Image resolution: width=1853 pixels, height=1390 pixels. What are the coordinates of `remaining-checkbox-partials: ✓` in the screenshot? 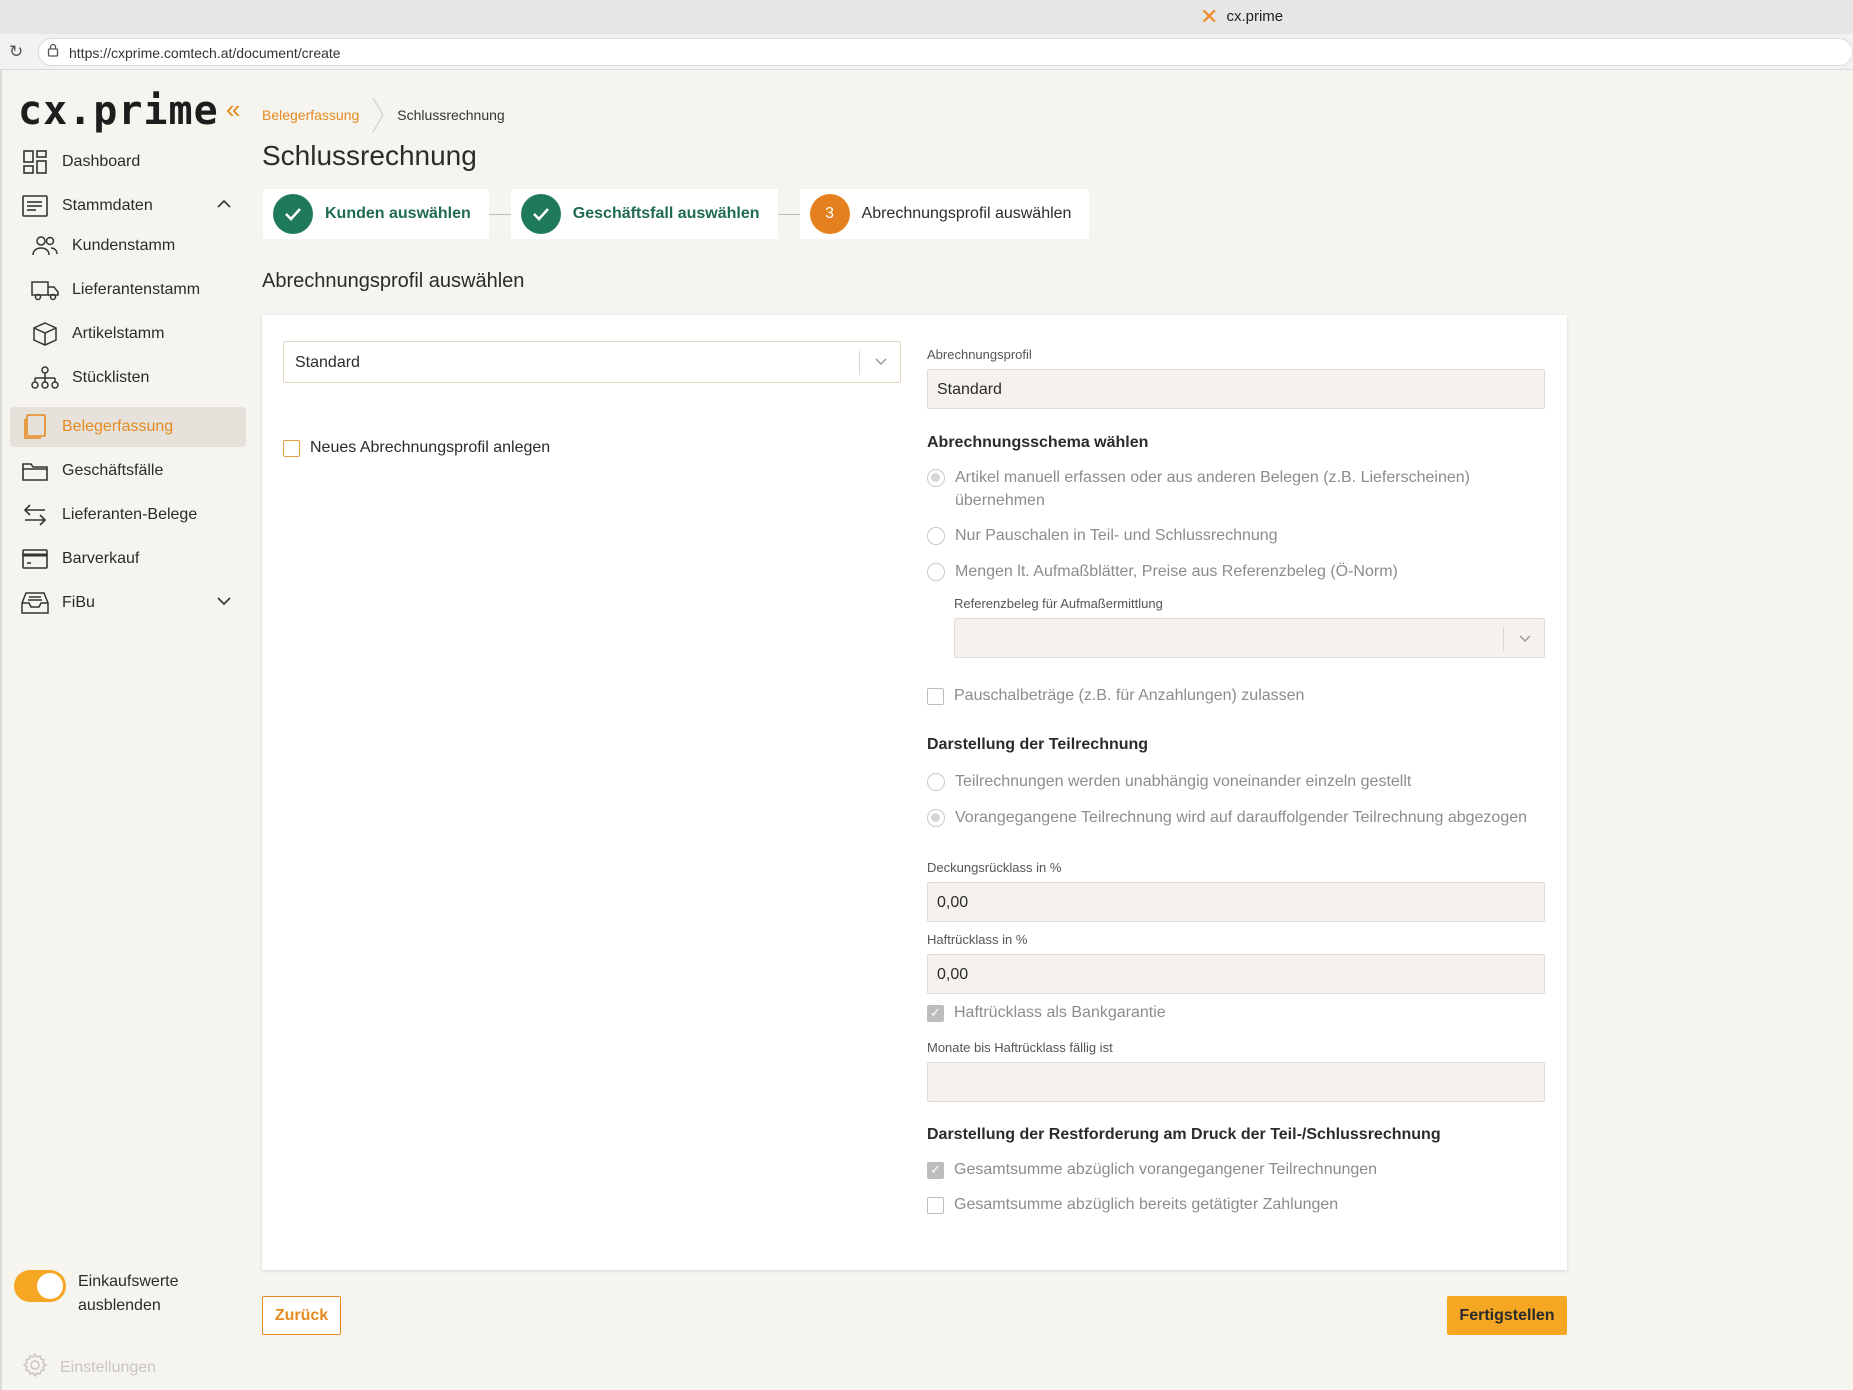 It's located at (935, 1170).